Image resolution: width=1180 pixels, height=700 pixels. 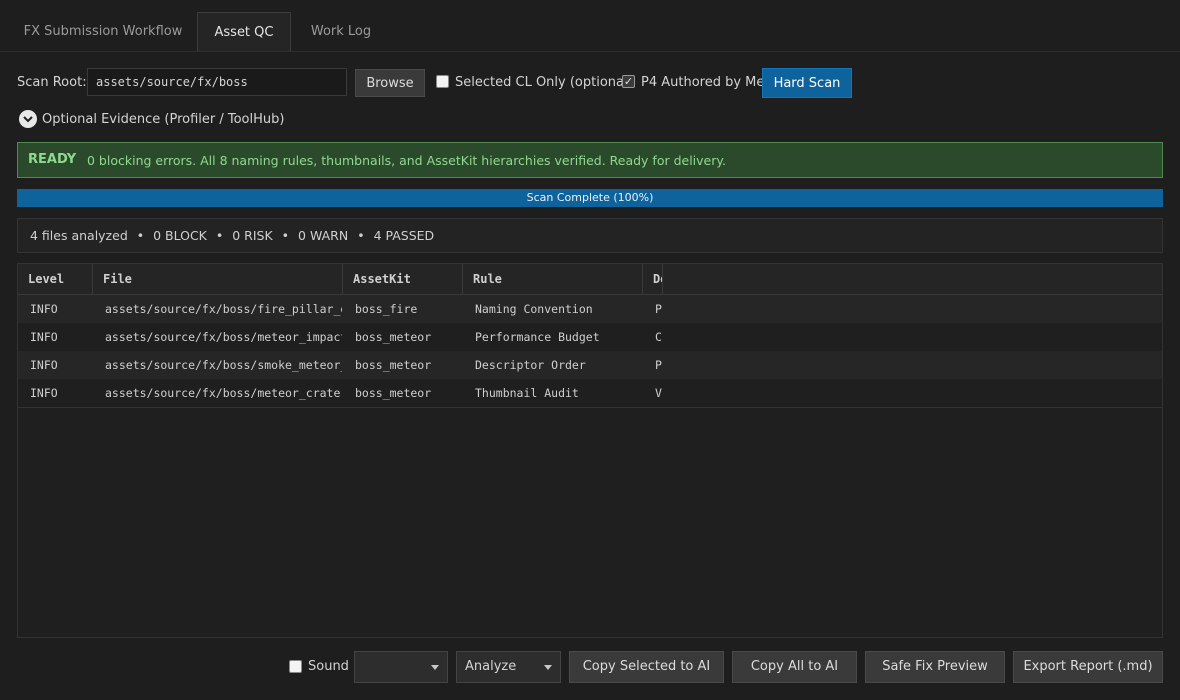 I want to click on p4-authored-checkbox: ✓, so click(x=628, y=81).